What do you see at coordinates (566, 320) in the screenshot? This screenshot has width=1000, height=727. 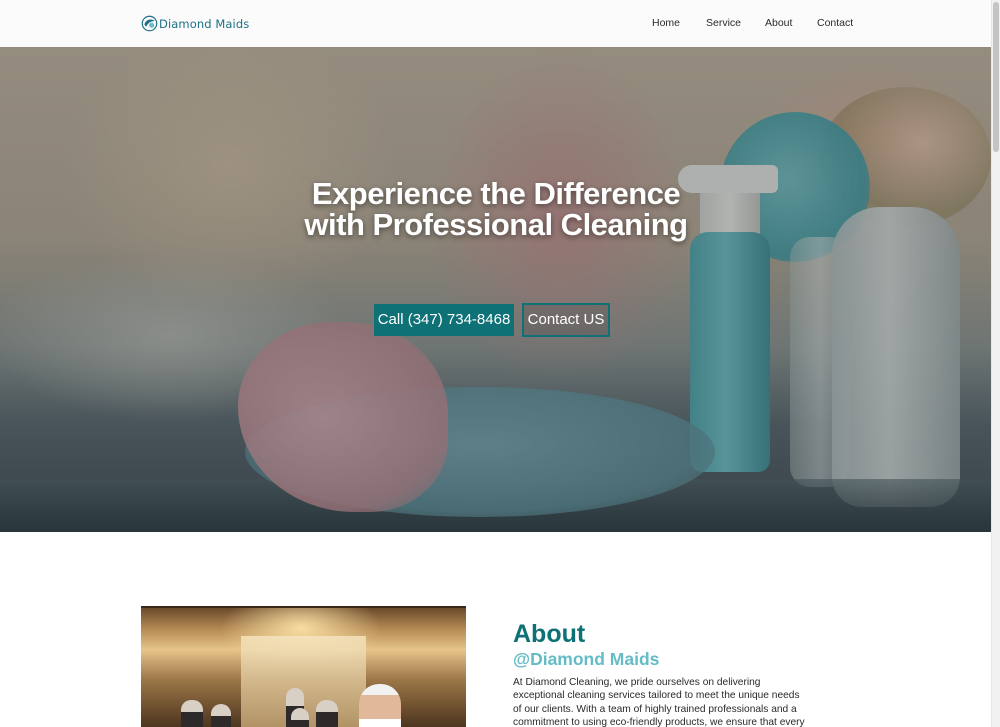 I see `contact-us-button: Contact US` at bounding box center [566, 320].